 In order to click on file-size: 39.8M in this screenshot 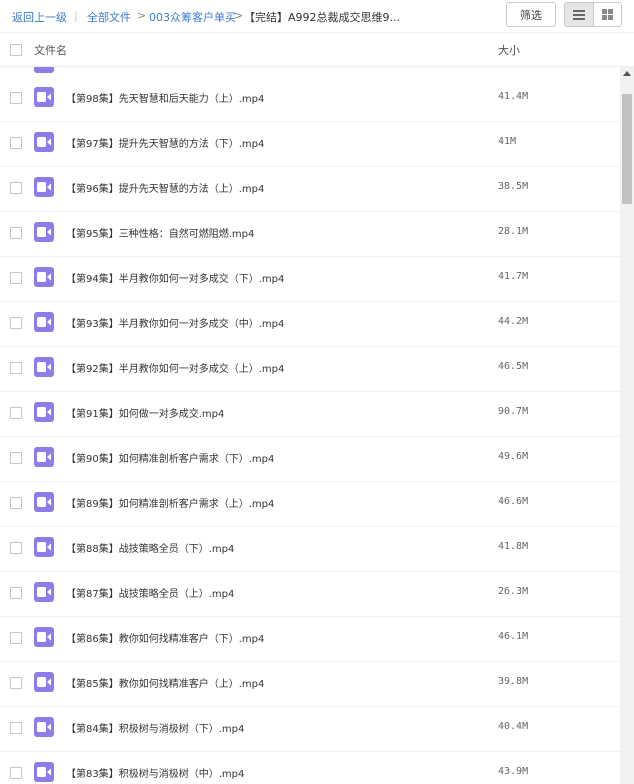, I will do `click(513, 681)`.